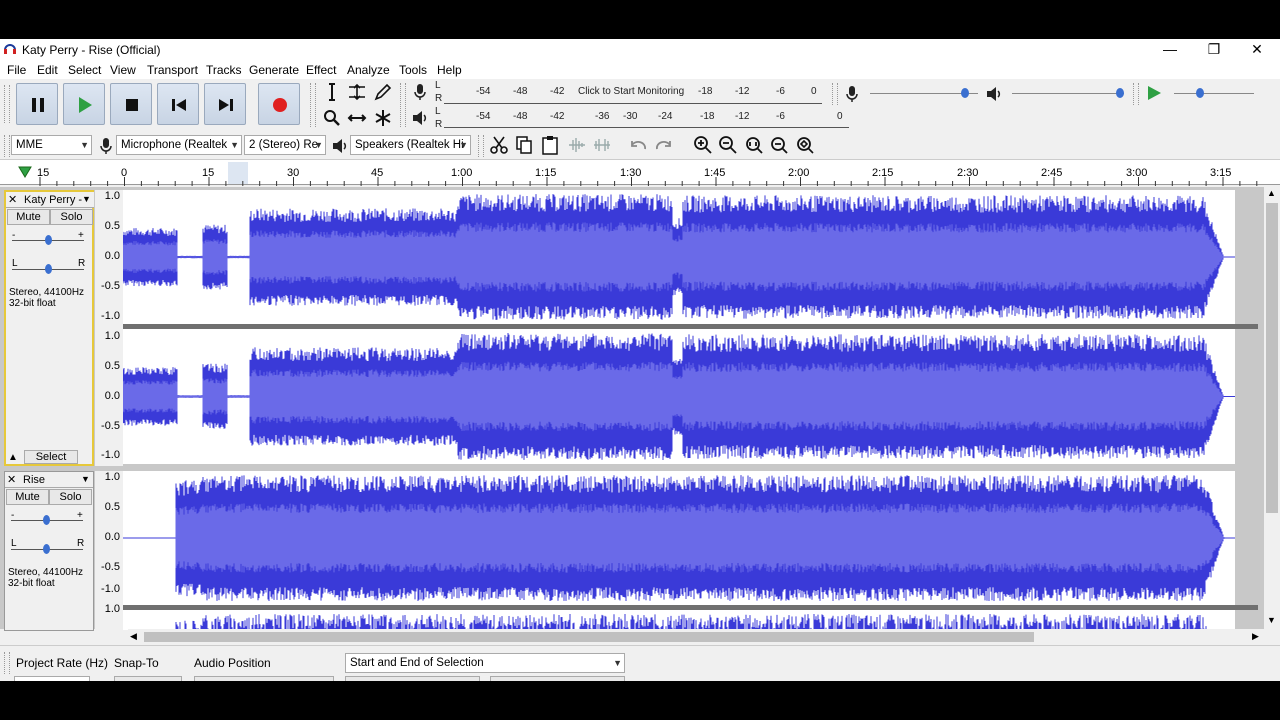 The image size is (1280, 720). Describe the element at coordinates (485, 663) in the screenshot. I see `selection-mode-select: Start and End of Selection ▼` at that location.